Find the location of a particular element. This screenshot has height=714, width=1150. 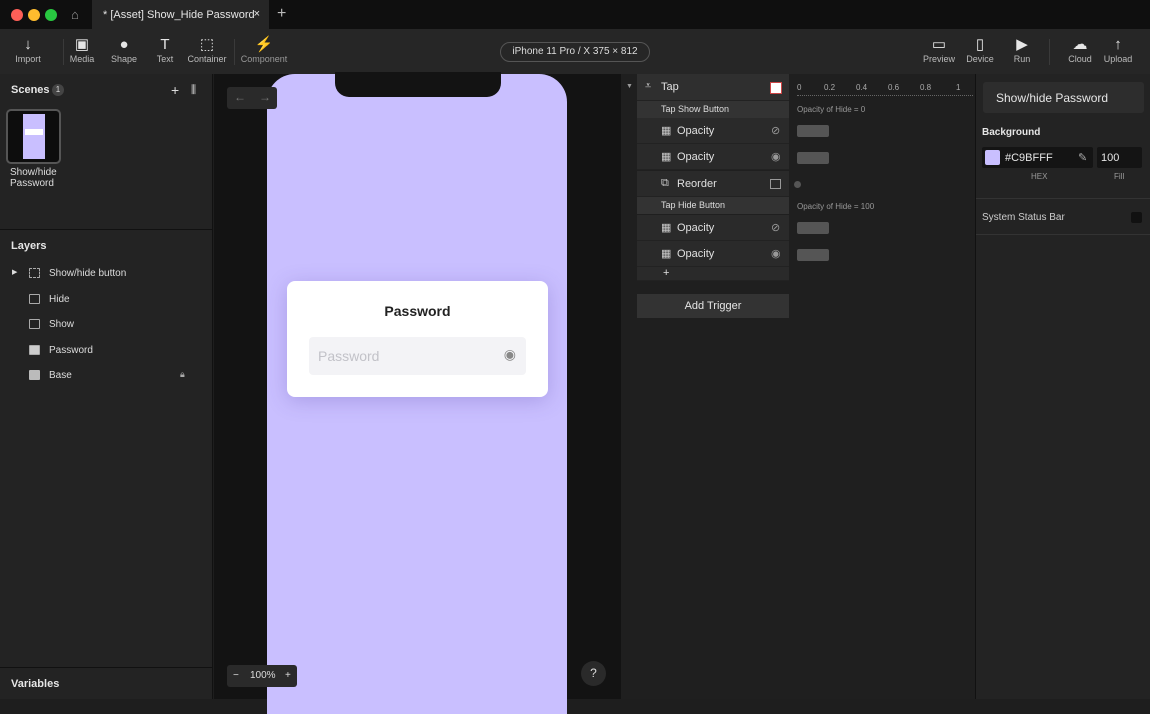

component-icon is located at coordinates (34, 324).